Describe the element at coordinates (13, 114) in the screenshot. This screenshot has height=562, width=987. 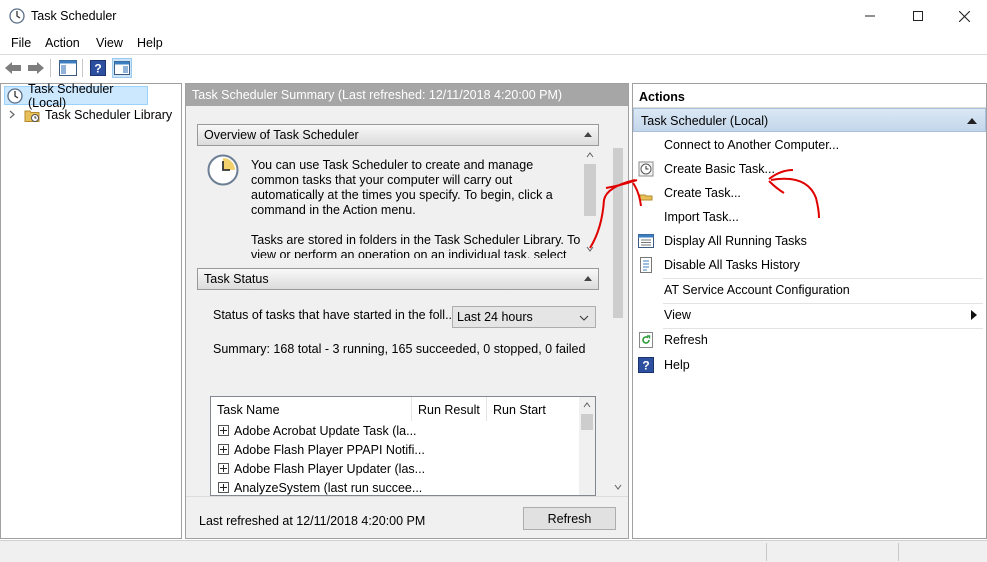
I see `chevron-right-icon` at that location.